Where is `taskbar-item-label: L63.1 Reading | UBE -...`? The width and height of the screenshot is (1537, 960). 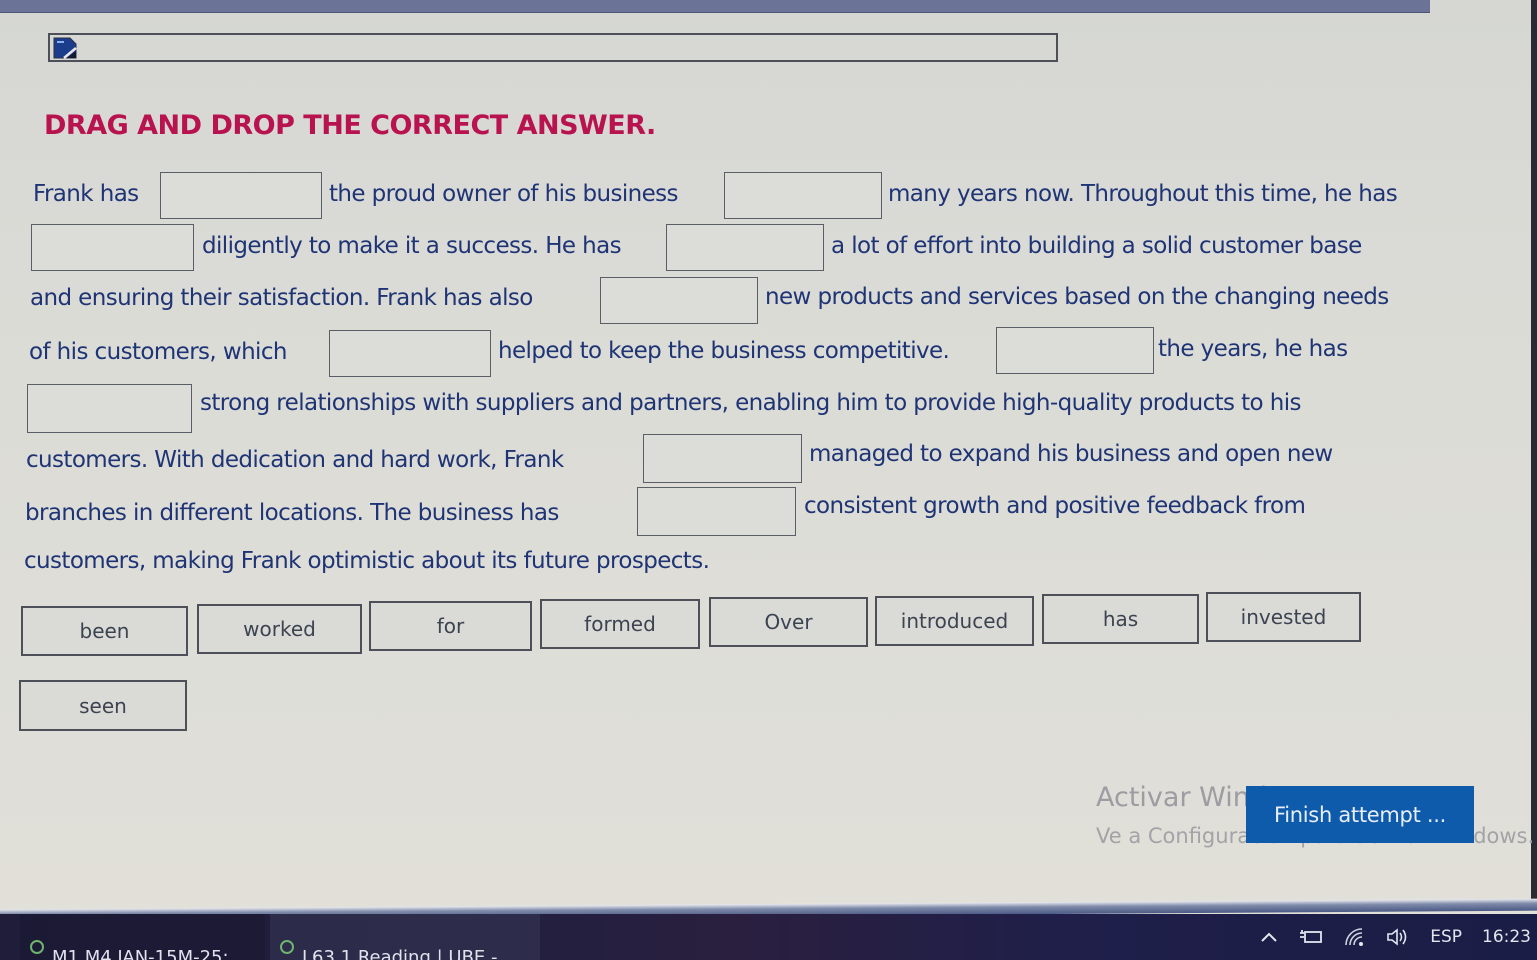 taskbar-item-label: L63.1 Reading | UBE -... is located at coordinates (408, 953).